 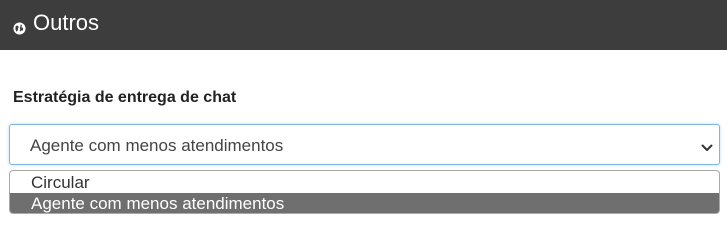 I want to click on chevron-down-icon, so click(x=707, y=145).